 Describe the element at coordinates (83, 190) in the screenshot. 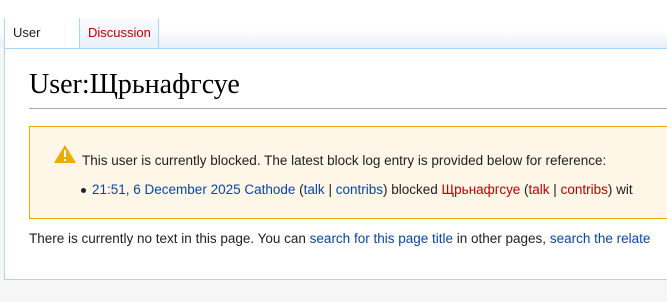

I see `list-bullet` at that location.